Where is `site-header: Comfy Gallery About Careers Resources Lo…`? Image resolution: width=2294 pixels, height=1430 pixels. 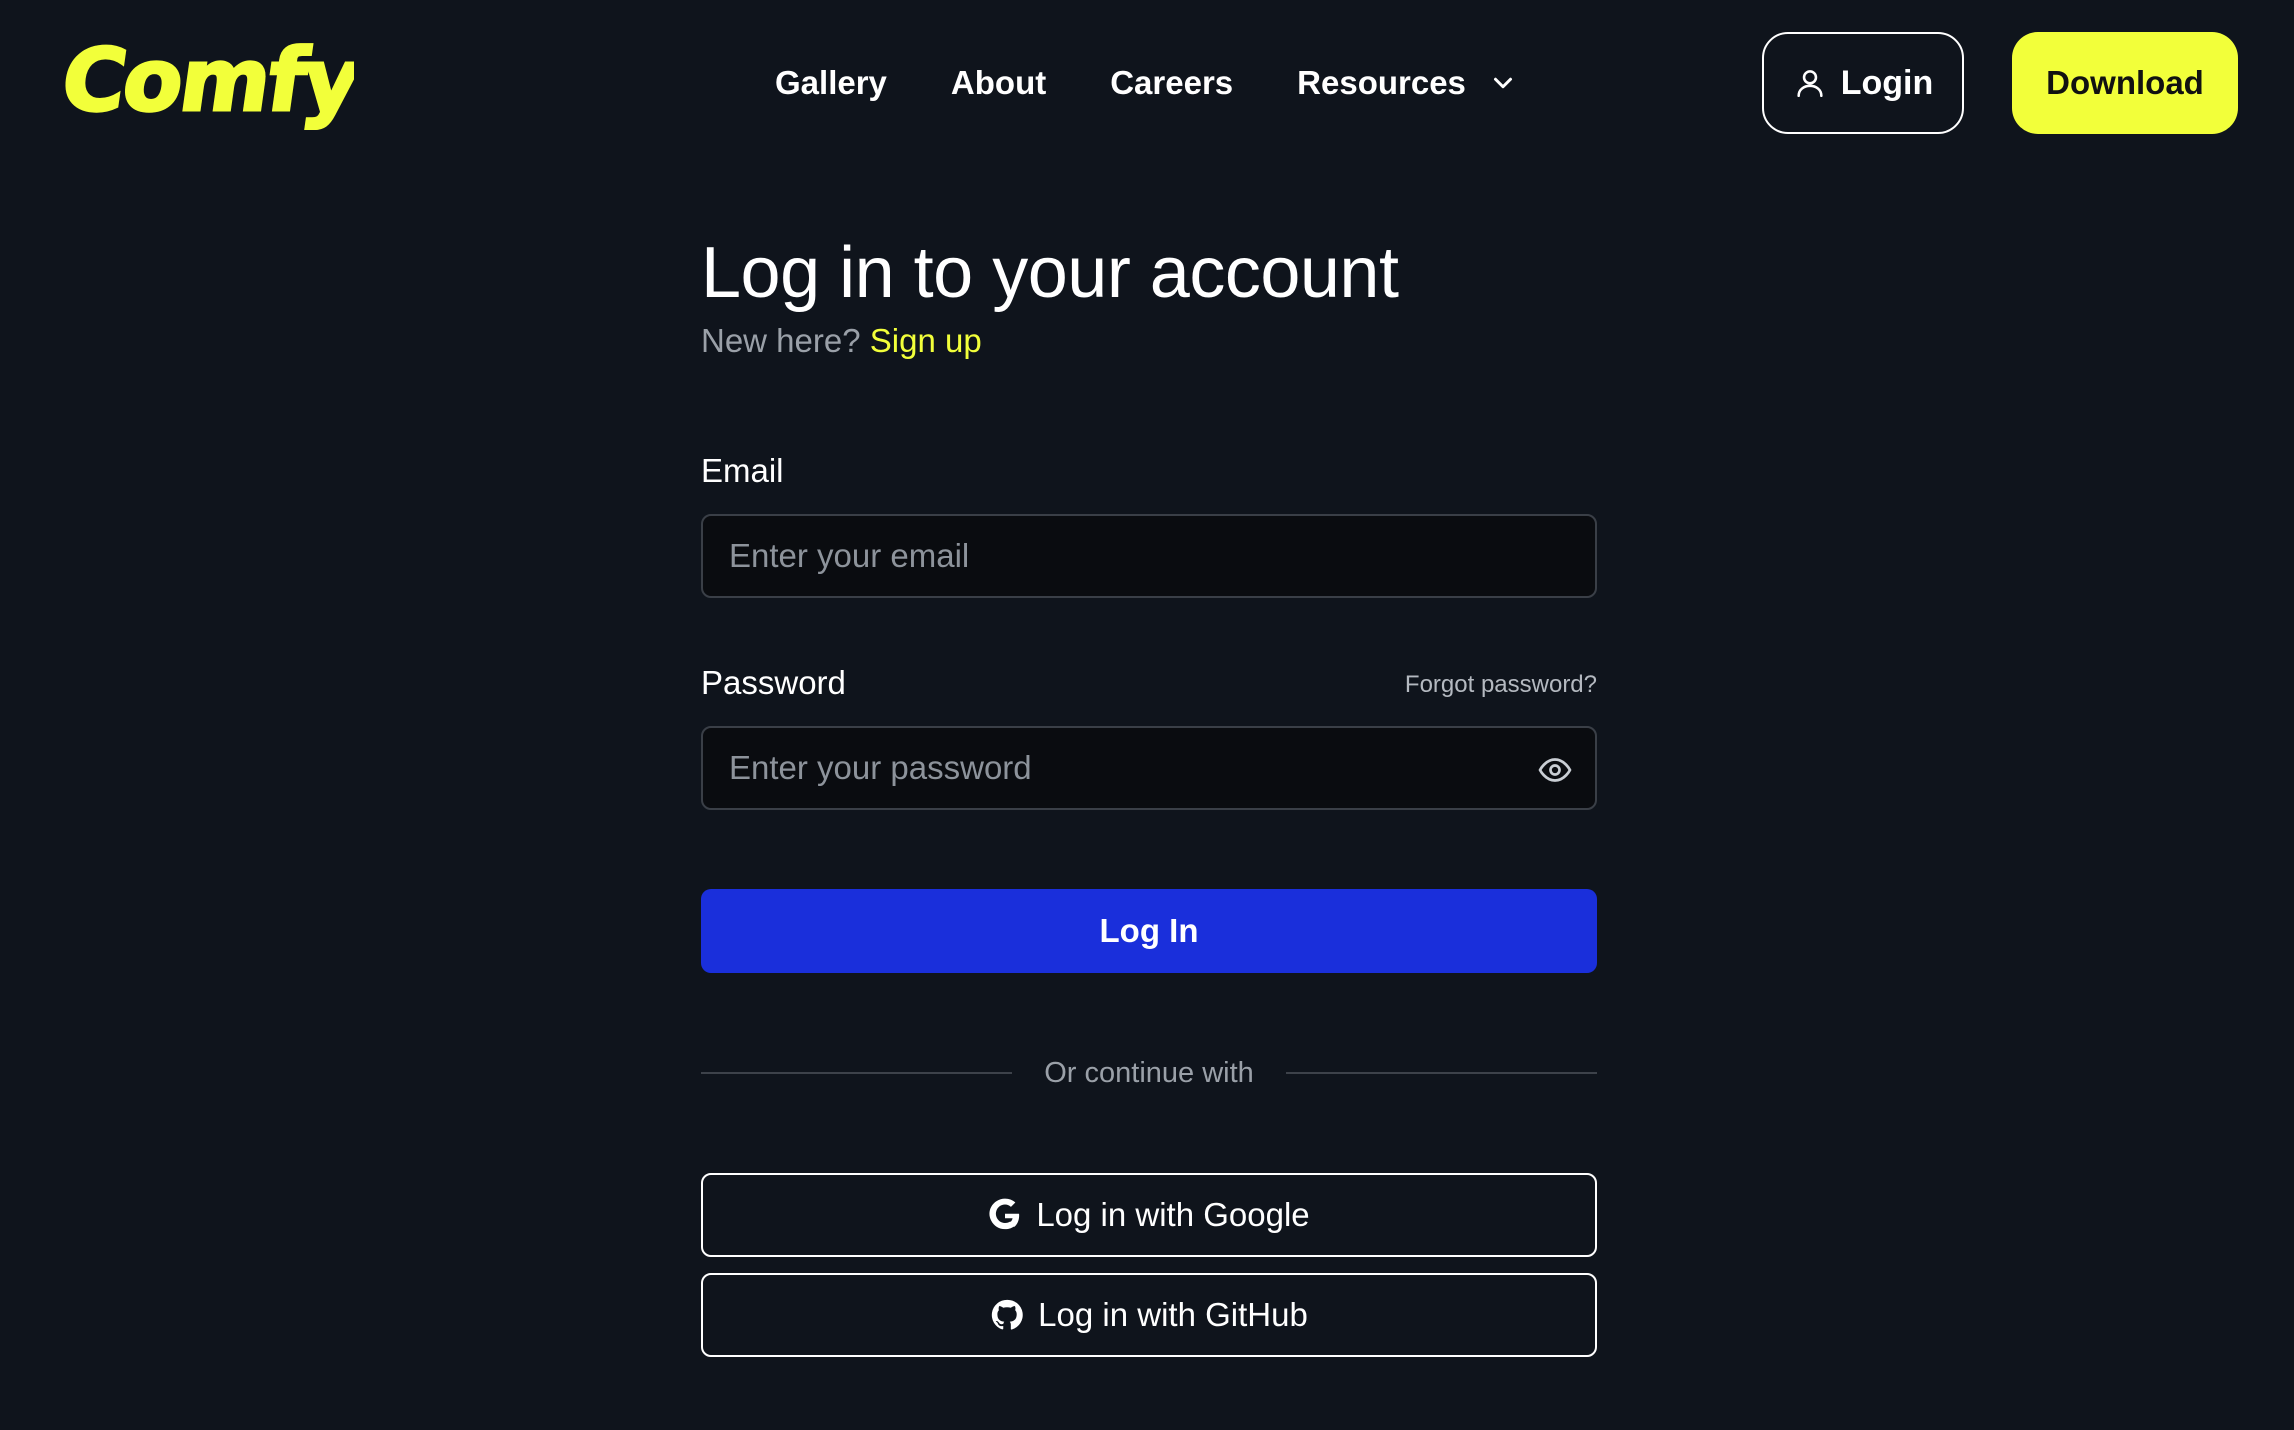 site-header: Comfy Gallery About Careers Resources Lo… is located at coordinates (1147, 83).